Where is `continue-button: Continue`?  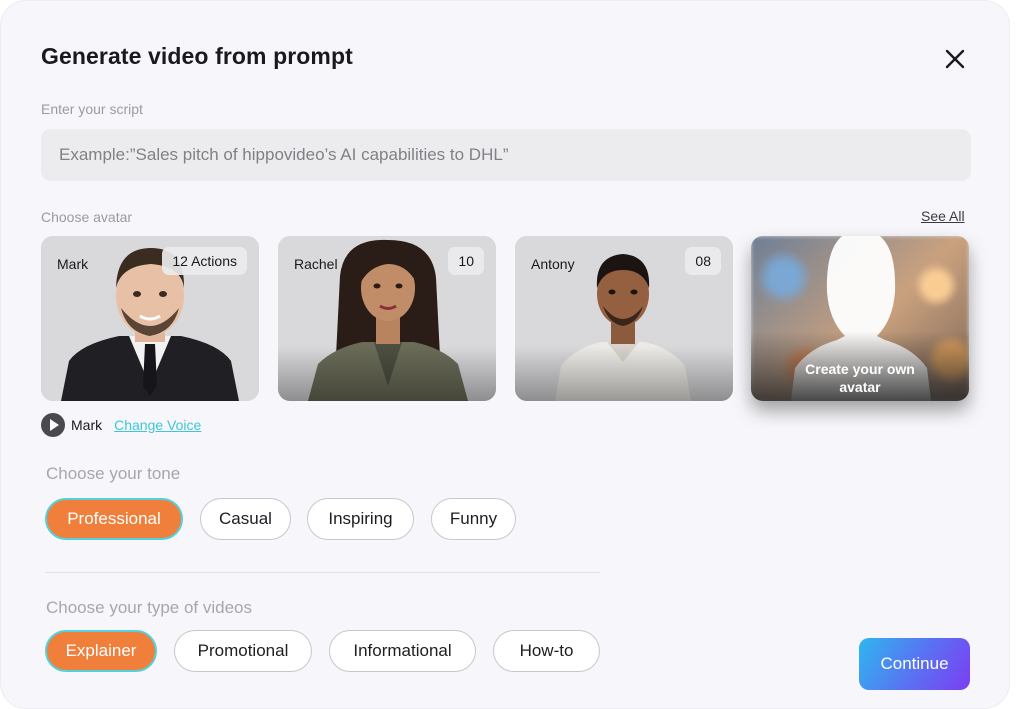
continue-button: Continue is located at coordinates (914, 664).